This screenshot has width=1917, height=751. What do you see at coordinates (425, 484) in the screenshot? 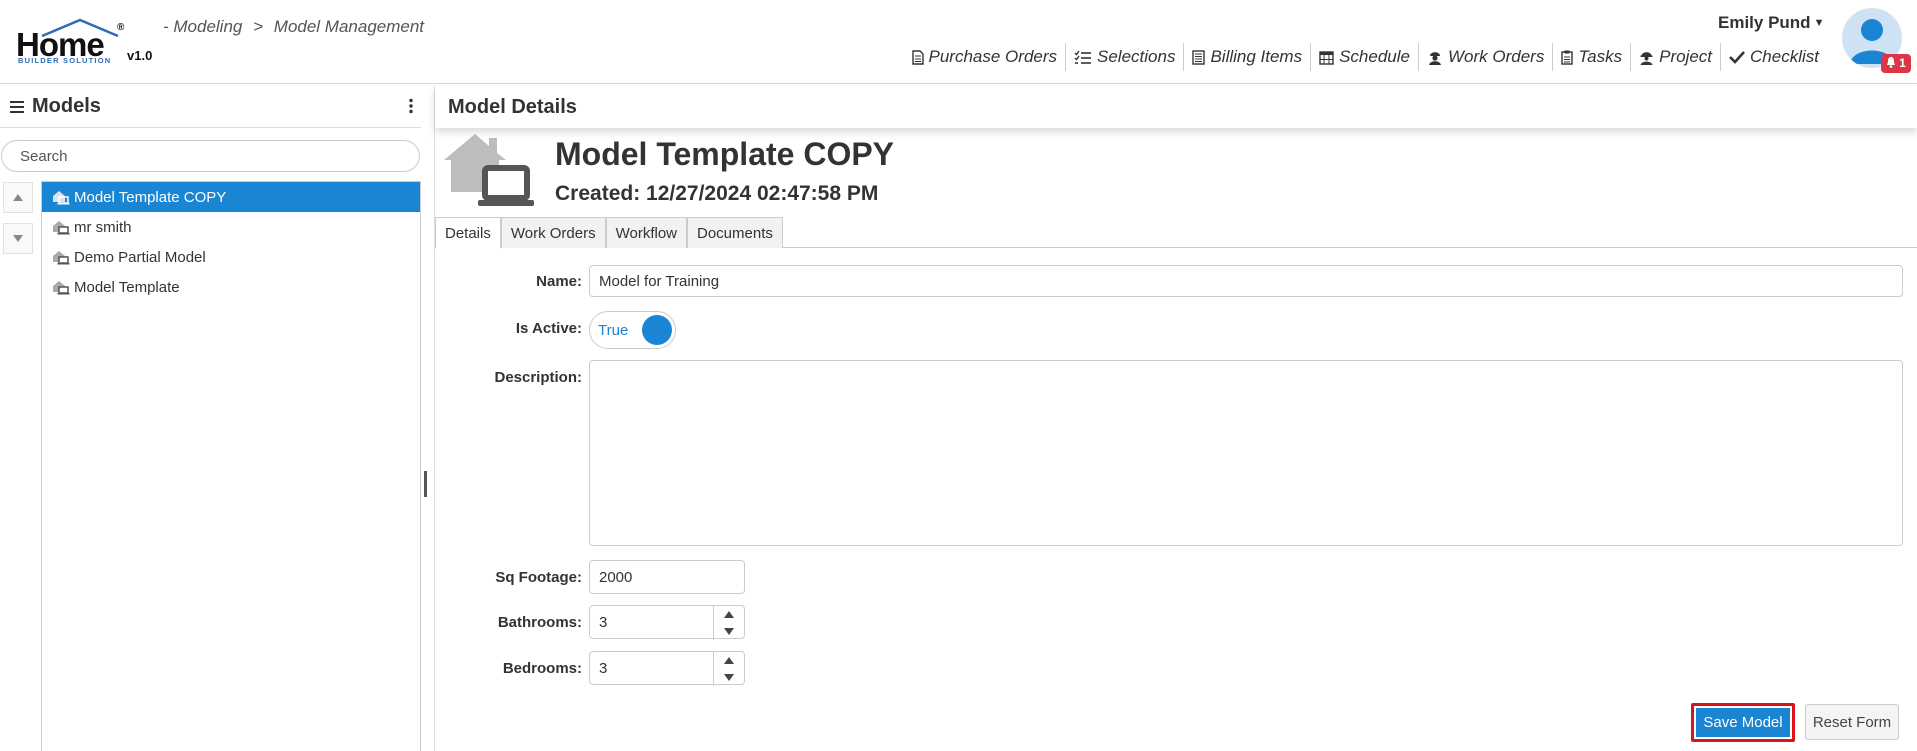
I see `panel-resize-handle` at bounding box center [425, 484].